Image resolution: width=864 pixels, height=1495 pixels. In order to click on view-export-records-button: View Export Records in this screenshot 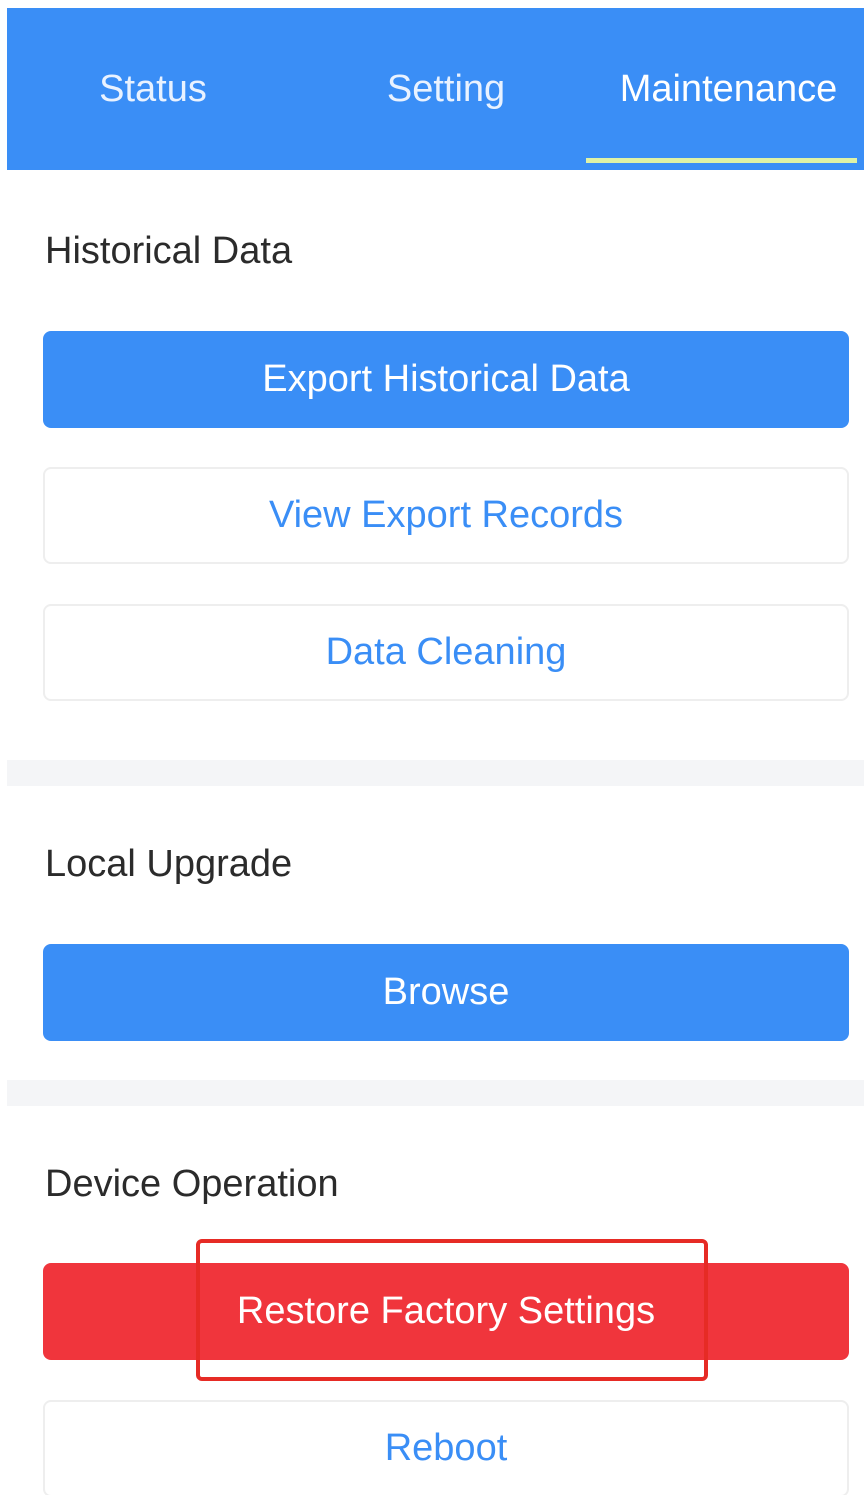, I will do `click(446, 515)`.